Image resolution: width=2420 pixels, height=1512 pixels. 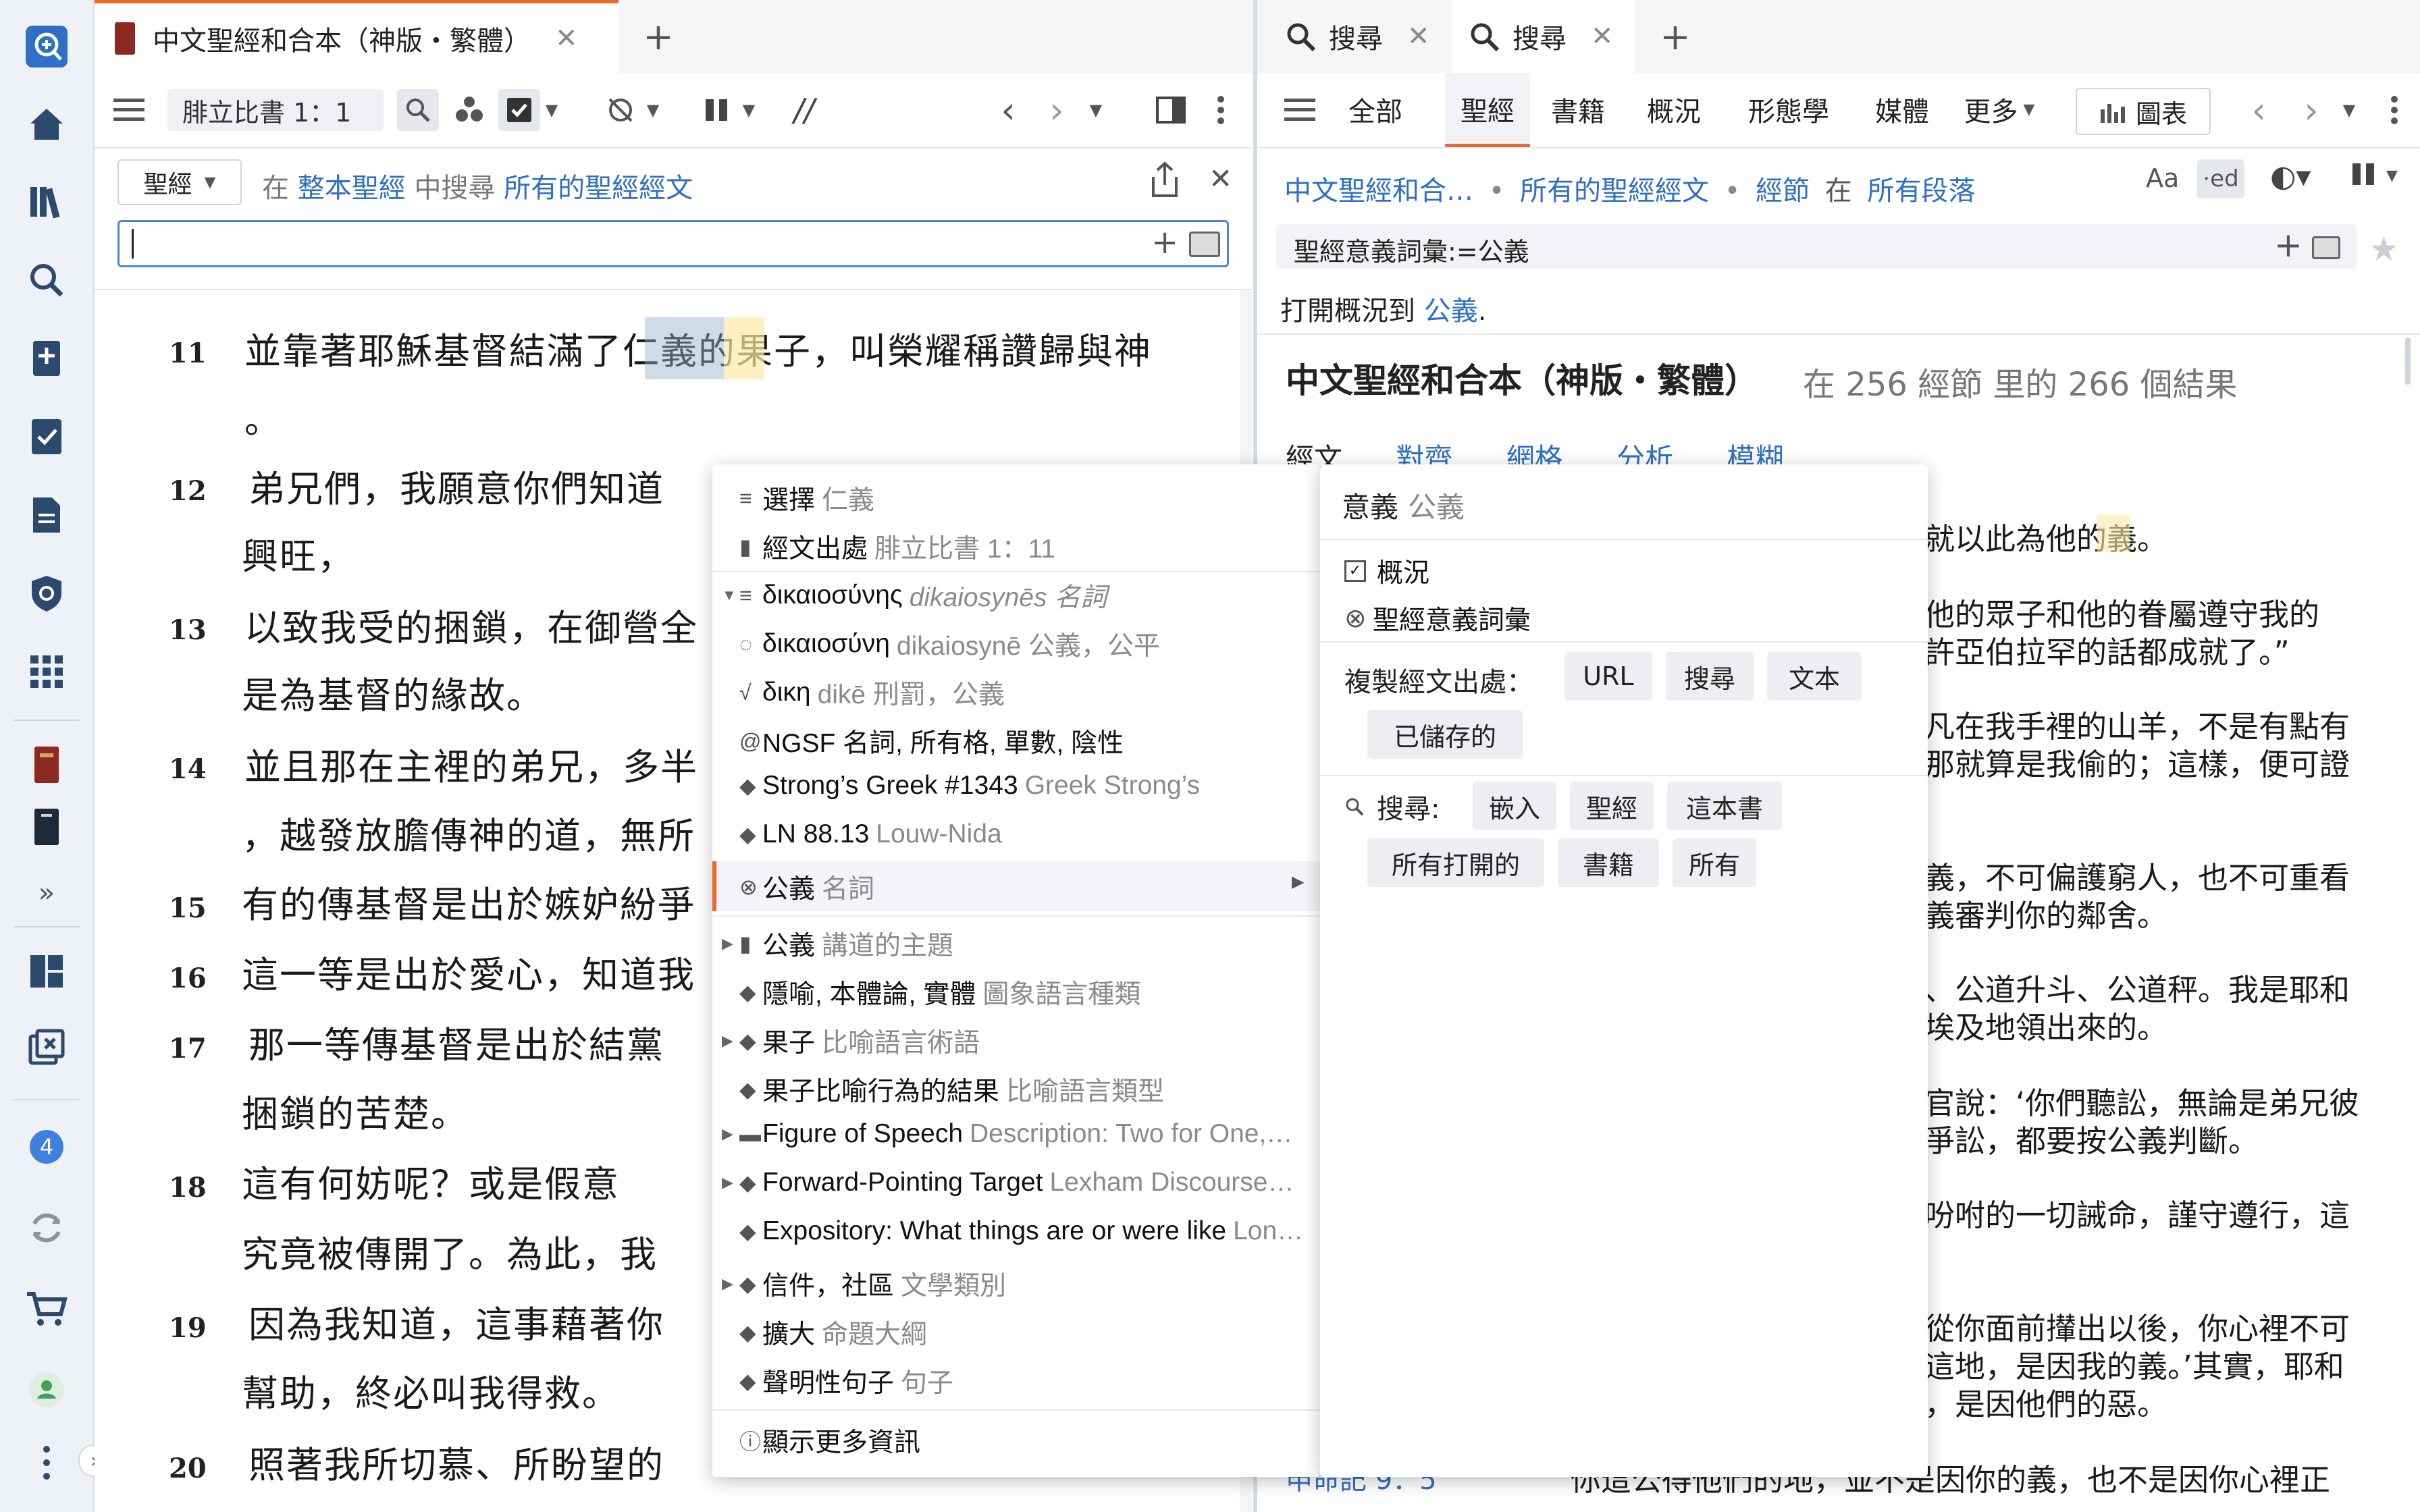 What do you see at coordinates (1714, 862) in the screenshot?
I see `search-all-button: 所有` at bounding box center [1714, 862].